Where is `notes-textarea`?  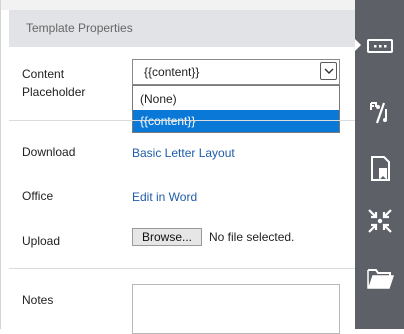
notes-textarea is located at coordinates (236, 309).